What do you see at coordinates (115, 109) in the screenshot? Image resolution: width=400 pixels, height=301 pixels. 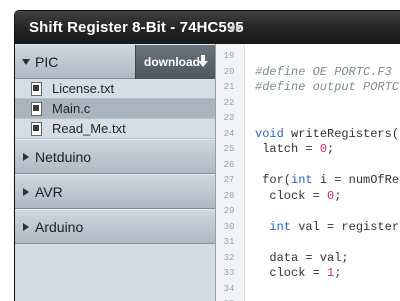 I see `file-item-main-c: Main.c` at bounding box center [115, 109].